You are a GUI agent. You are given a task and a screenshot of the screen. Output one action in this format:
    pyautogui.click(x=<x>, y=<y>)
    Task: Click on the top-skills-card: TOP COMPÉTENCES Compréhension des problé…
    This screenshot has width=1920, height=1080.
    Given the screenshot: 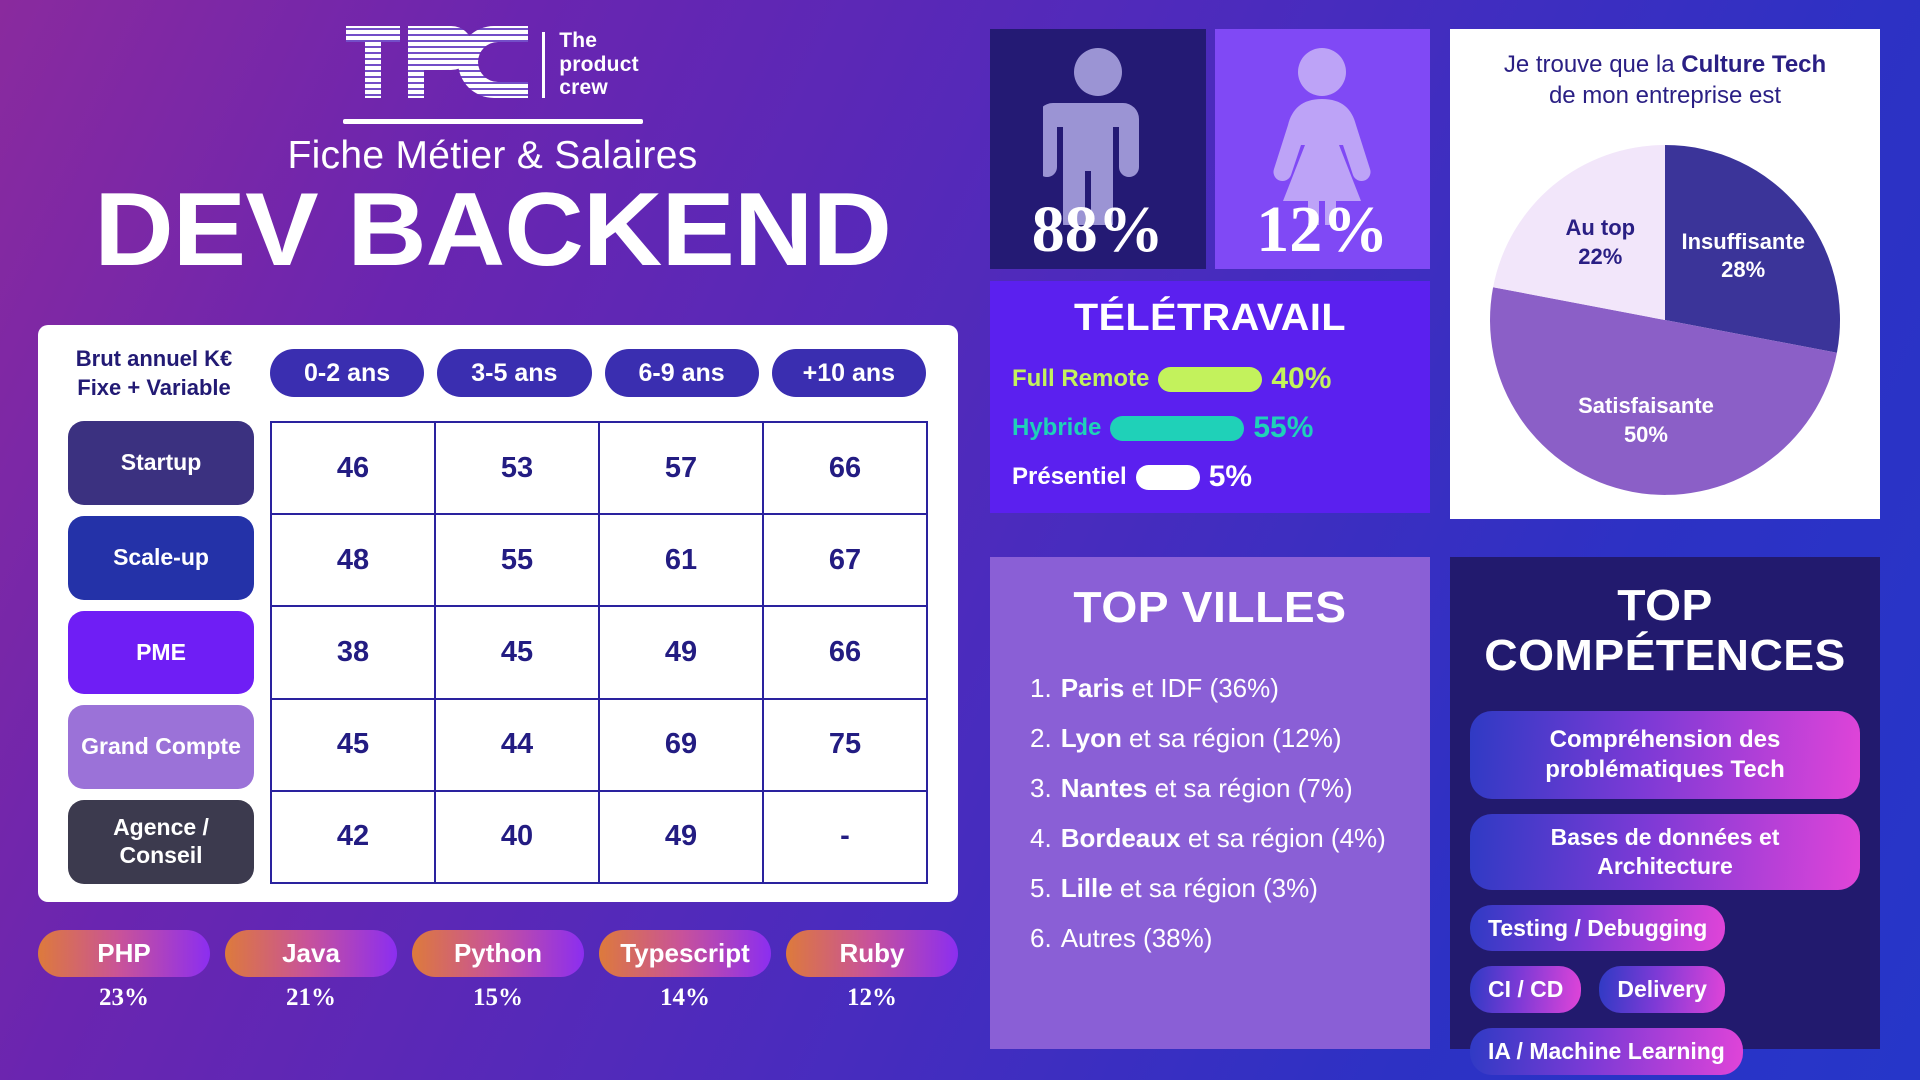 What is the action you would take?
    pyautogui.click(x=1665, y=816)
    